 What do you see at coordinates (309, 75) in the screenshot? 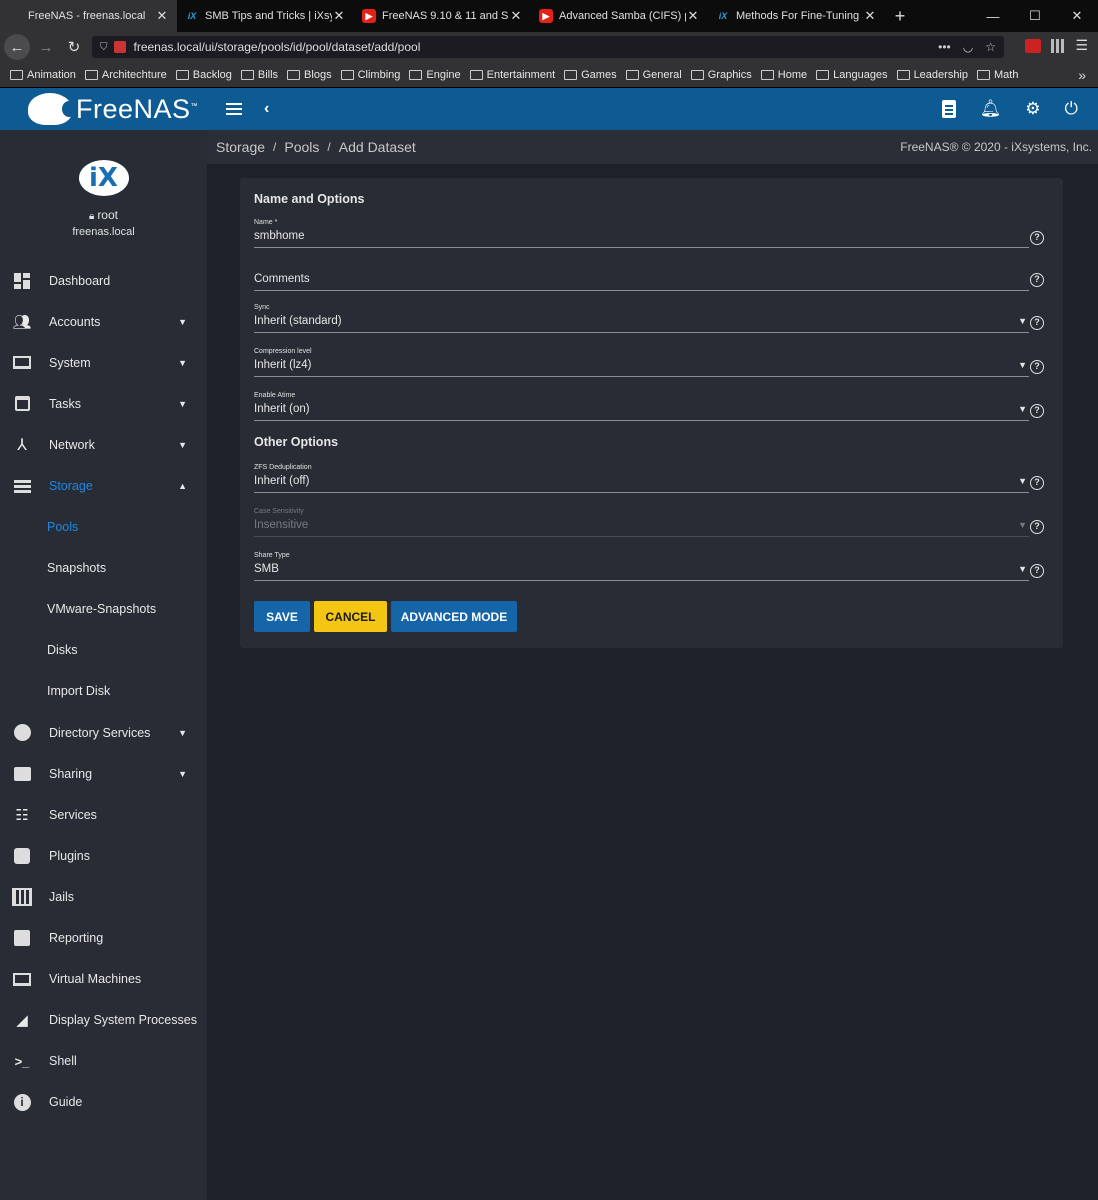
I see `bookmark-item: Blogs` at bounding box center [309, 75].